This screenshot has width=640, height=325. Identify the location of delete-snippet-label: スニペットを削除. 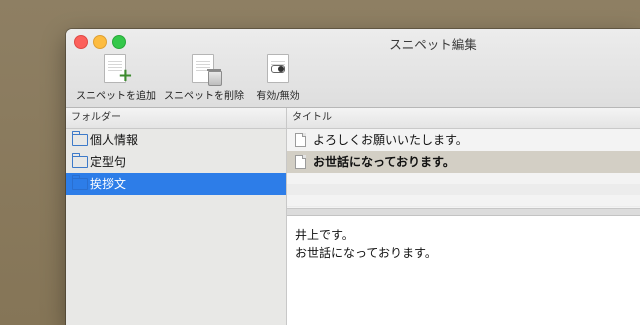
(204, 96).